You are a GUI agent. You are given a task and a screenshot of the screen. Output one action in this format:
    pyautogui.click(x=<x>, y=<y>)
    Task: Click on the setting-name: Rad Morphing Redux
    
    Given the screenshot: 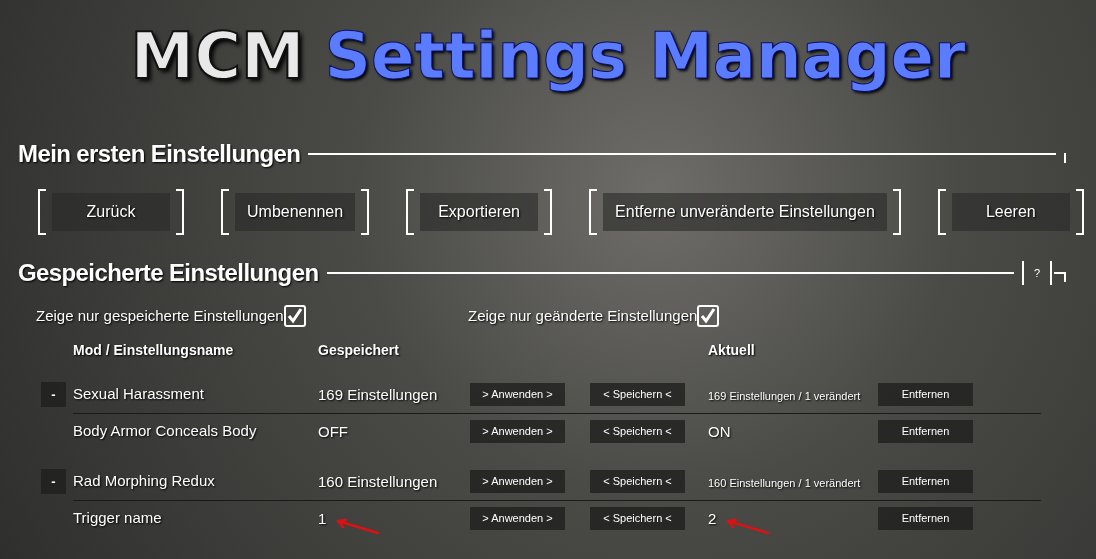 What is the action you would take?
    pyautogui.click(x=144, y=481)
    